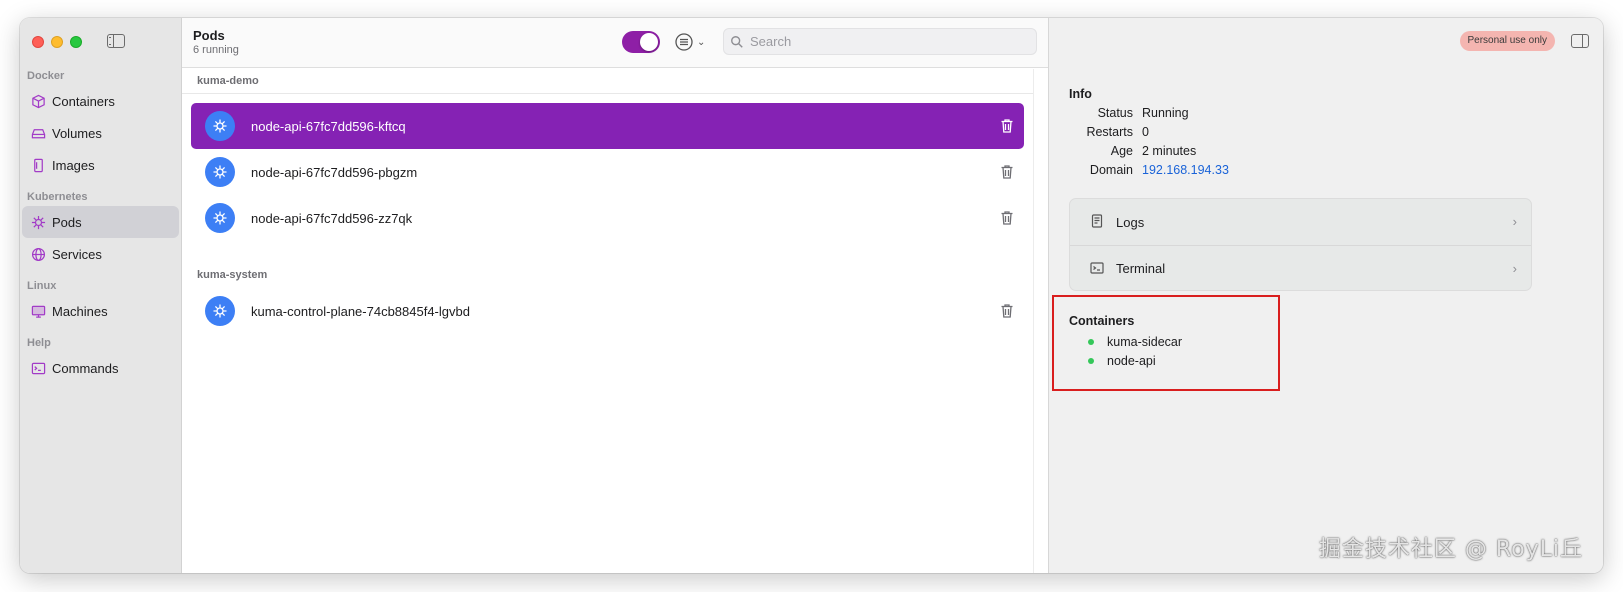  Describe the element at coordinates (116, 41) in the screenshot. I see `sidebar-toggle-icon` at that location.